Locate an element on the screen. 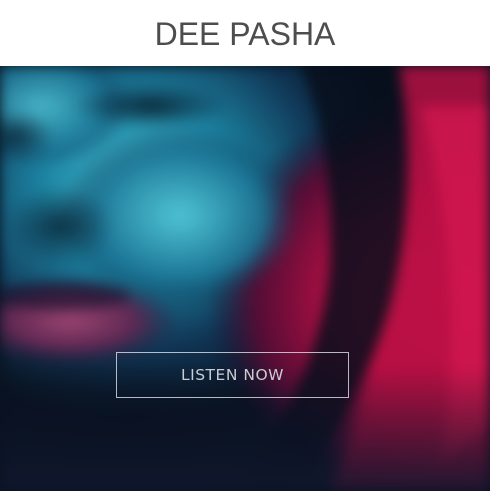 This screenshot has height=491, width=490. site-header: DEE PASHA is located at coordinates (245, 33).